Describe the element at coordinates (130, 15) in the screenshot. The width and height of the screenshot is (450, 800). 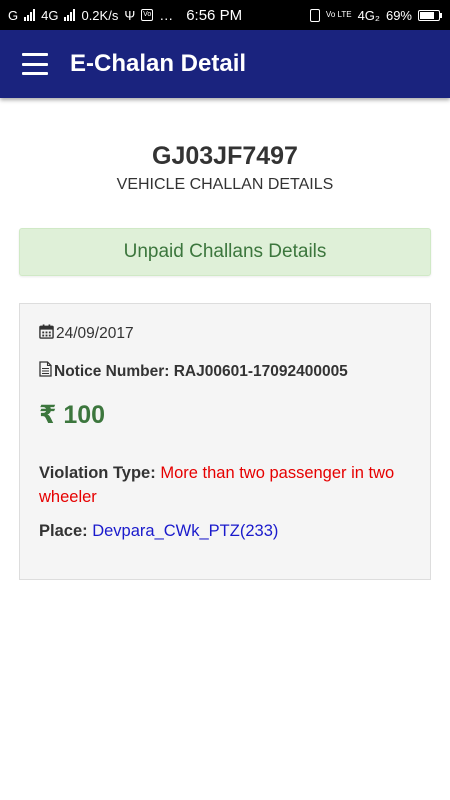
I see `usb-icon: Ψ` at that location.